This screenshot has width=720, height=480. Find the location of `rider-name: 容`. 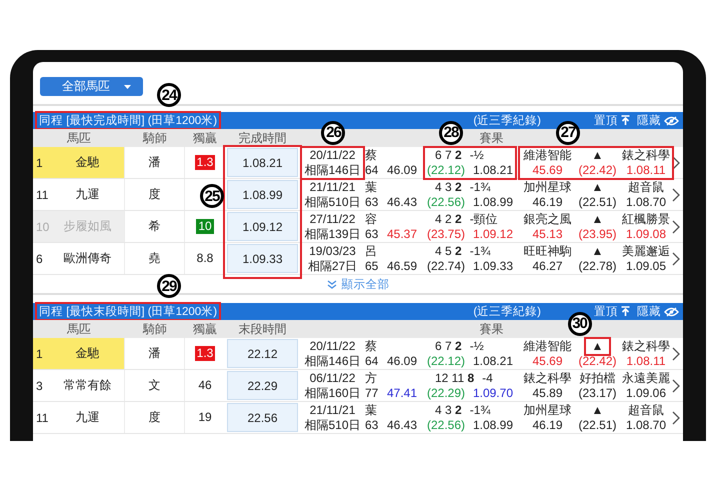

rider-name: 容 is located at coordinates (371, 219).